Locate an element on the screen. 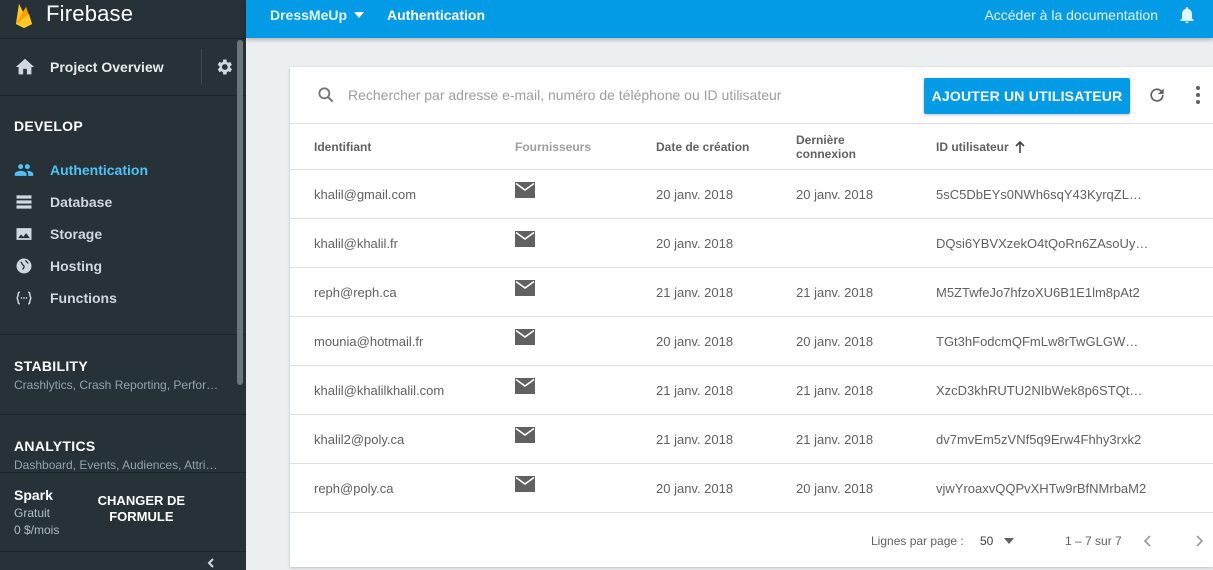 The image size is (1213, 570). sidebar-item-label: Storage is located at coordinates (76, 234).